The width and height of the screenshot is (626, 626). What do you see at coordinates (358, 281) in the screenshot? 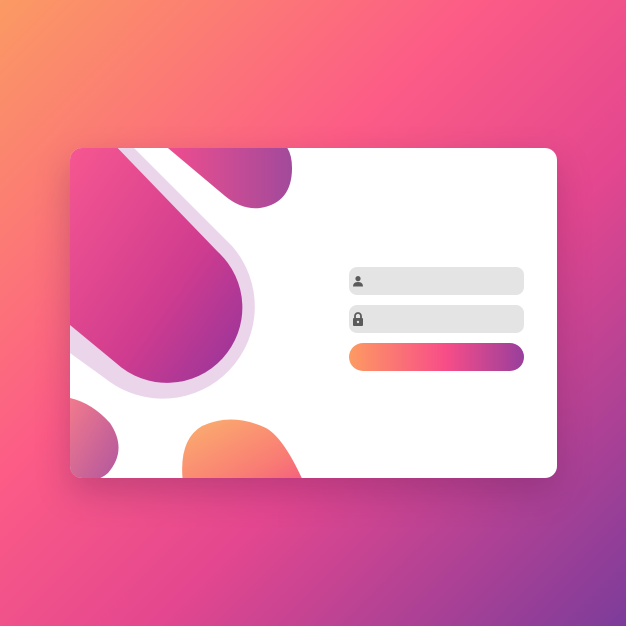
I see `user-icon` at bounding box center [358, 281].